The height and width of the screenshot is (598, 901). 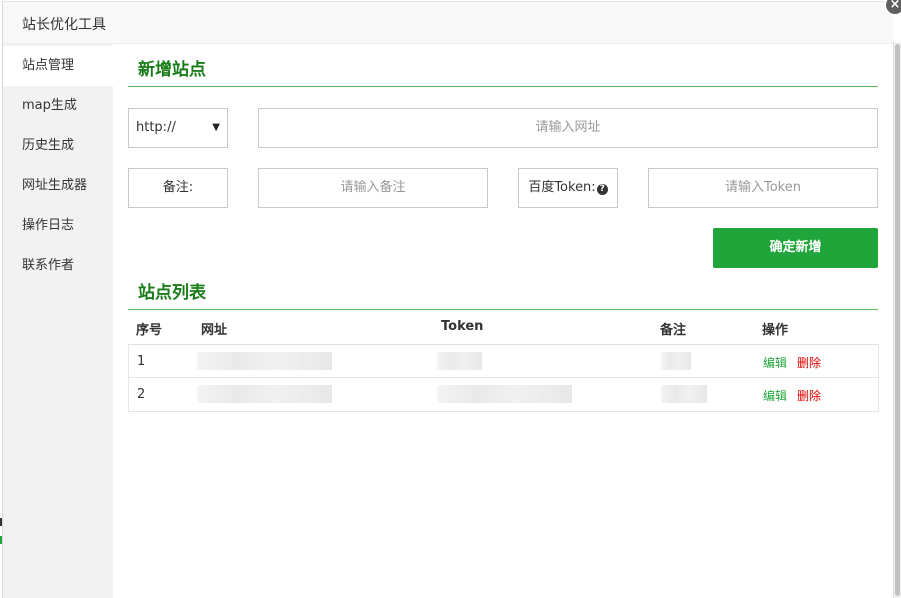 I want to click on table-header: 序号 网址 Token 备注 操作, so click(x=503, y=327).